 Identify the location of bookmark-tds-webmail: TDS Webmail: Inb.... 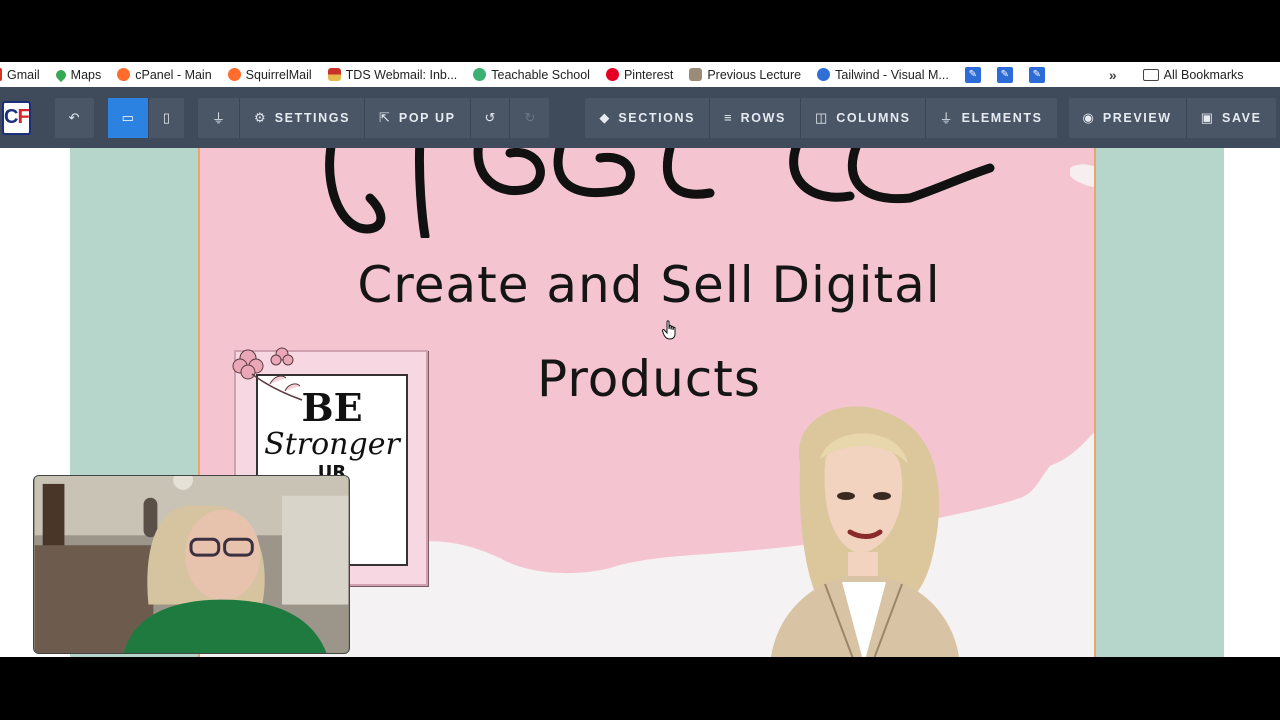
(392, 74).